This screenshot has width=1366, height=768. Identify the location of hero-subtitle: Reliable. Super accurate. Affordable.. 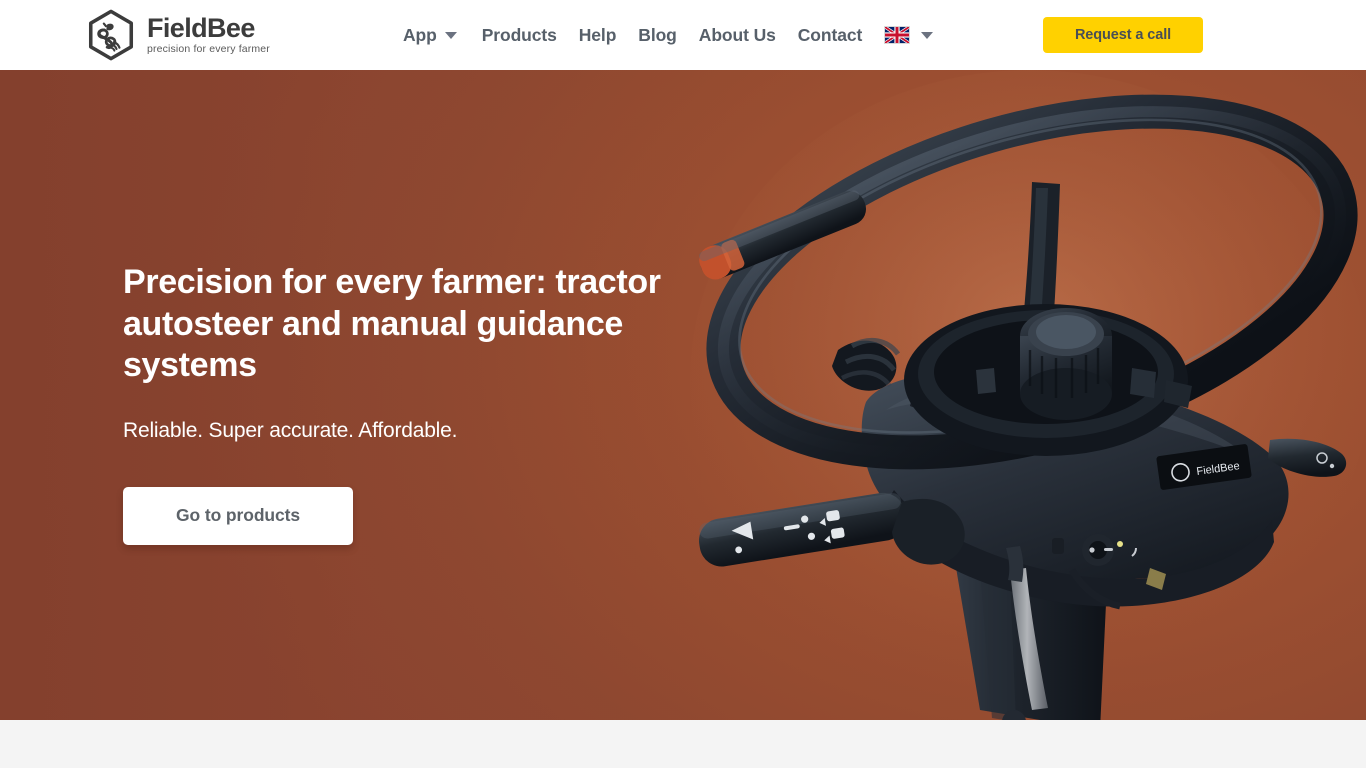
(290, 430).